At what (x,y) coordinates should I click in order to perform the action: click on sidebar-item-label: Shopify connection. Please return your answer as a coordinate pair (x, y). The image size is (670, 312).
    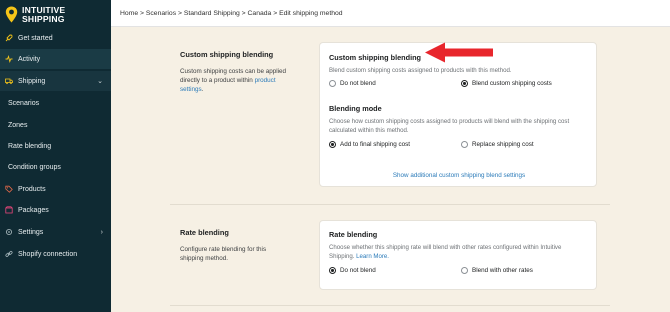
    Looking at the image, I should click on (48, 254).